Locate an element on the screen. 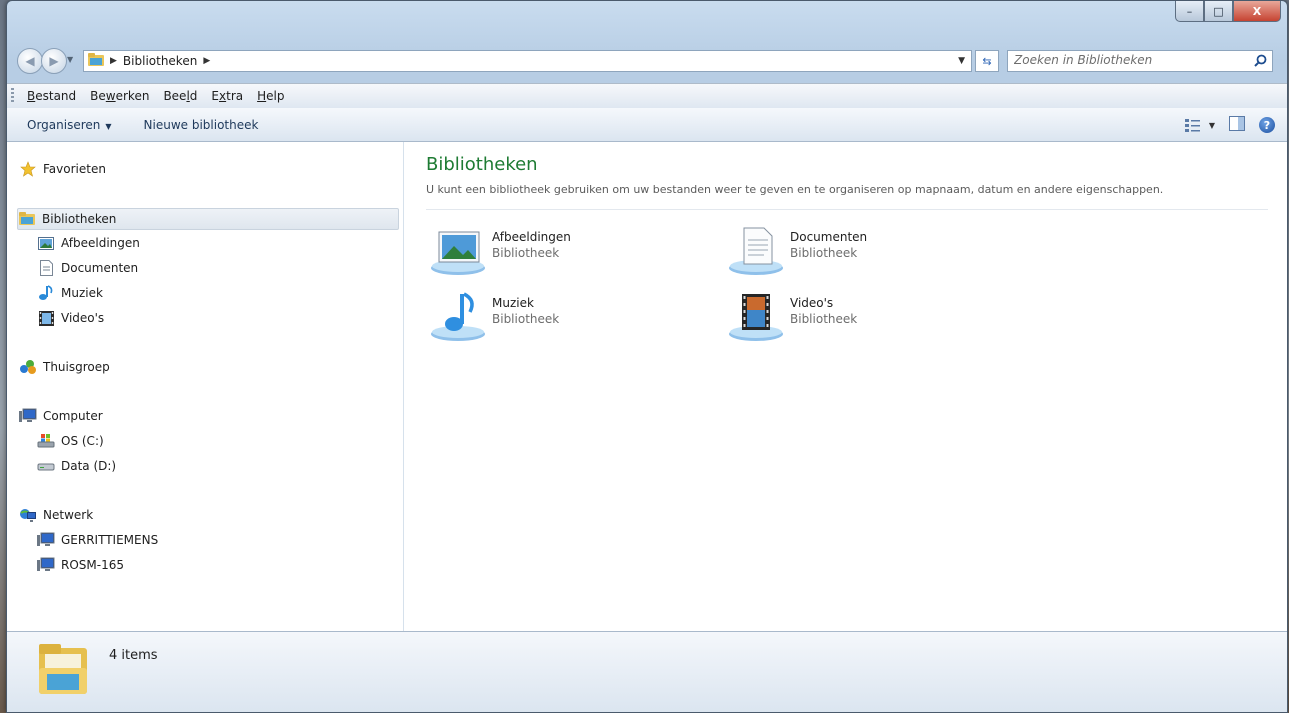  nav-homegroup: Thuisgroep is located at coordinates (64, 367).